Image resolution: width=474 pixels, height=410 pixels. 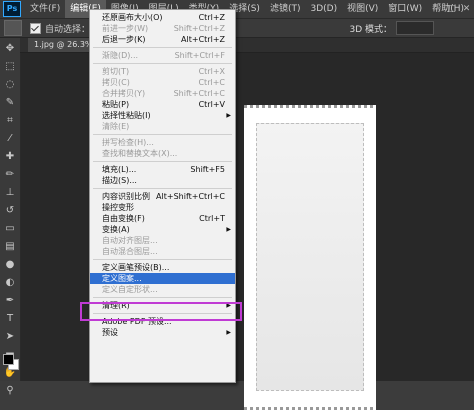 What do you see at coordinates (116, 104) in the screenshot?
I see `menu-item-label: 粘贴(P)` at bounding box center [116, 104].